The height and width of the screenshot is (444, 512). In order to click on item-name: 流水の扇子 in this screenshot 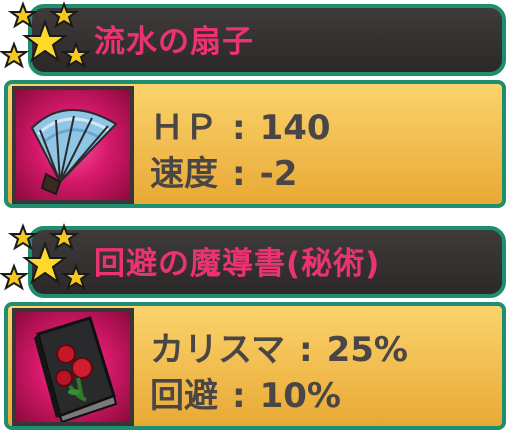, I will do `click(174, 42)`.